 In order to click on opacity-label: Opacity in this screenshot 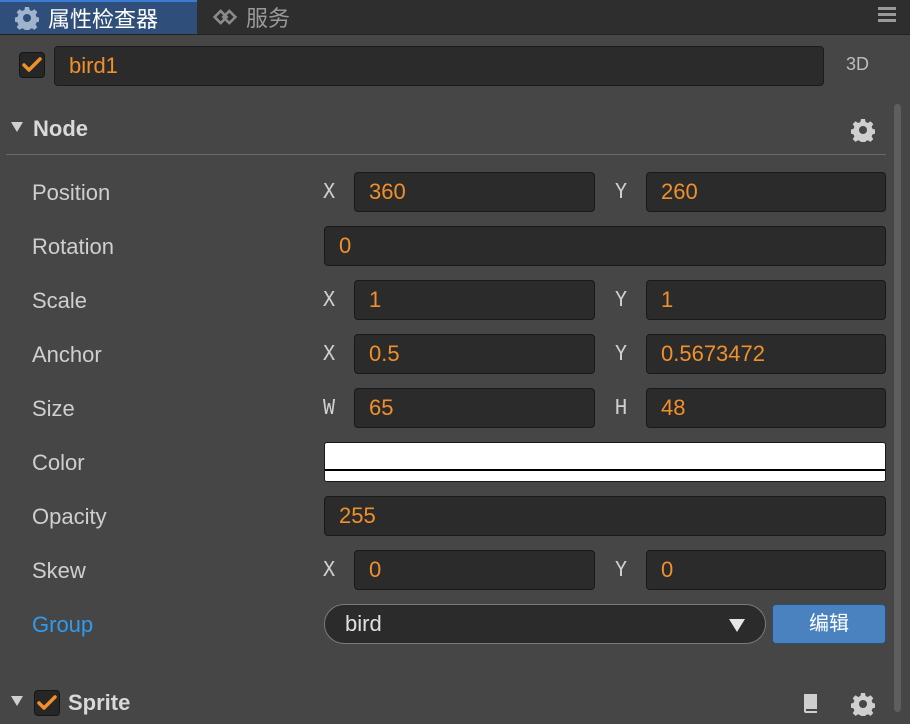, I will do `click(69, 516)`.